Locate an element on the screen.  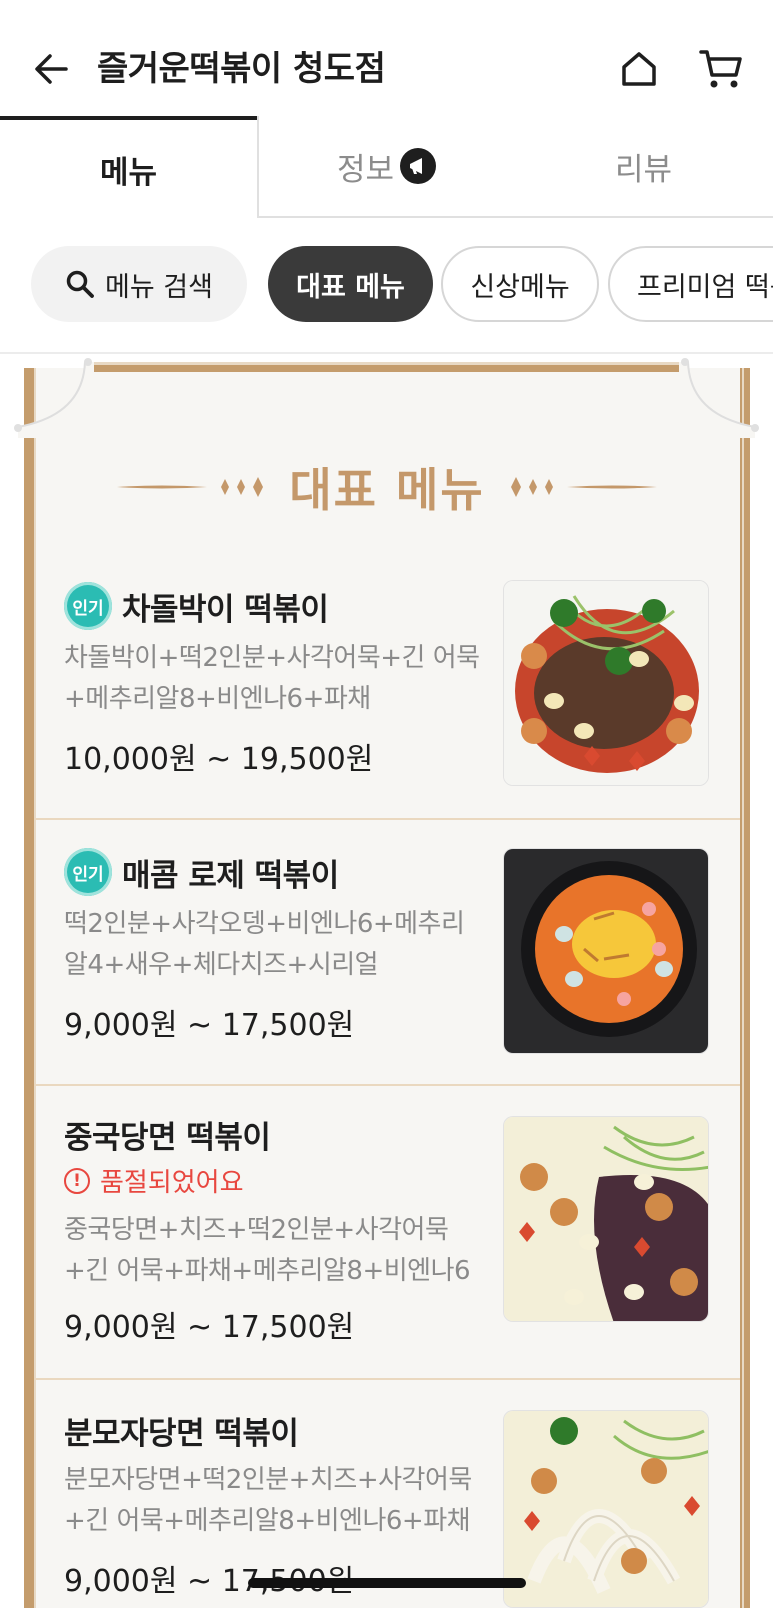
section-heading: 대표 메뉴 is located at coordinates (387, 487).